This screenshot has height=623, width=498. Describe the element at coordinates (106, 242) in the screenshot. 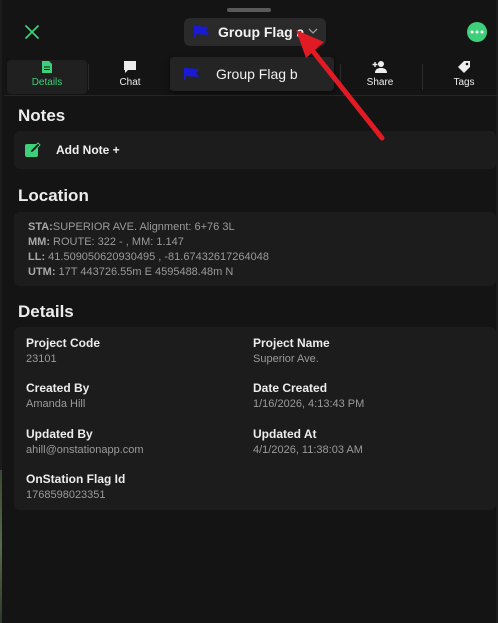

I see `location-mm: MM: ROUTE: 322 - , MM: 1.147` at that location.